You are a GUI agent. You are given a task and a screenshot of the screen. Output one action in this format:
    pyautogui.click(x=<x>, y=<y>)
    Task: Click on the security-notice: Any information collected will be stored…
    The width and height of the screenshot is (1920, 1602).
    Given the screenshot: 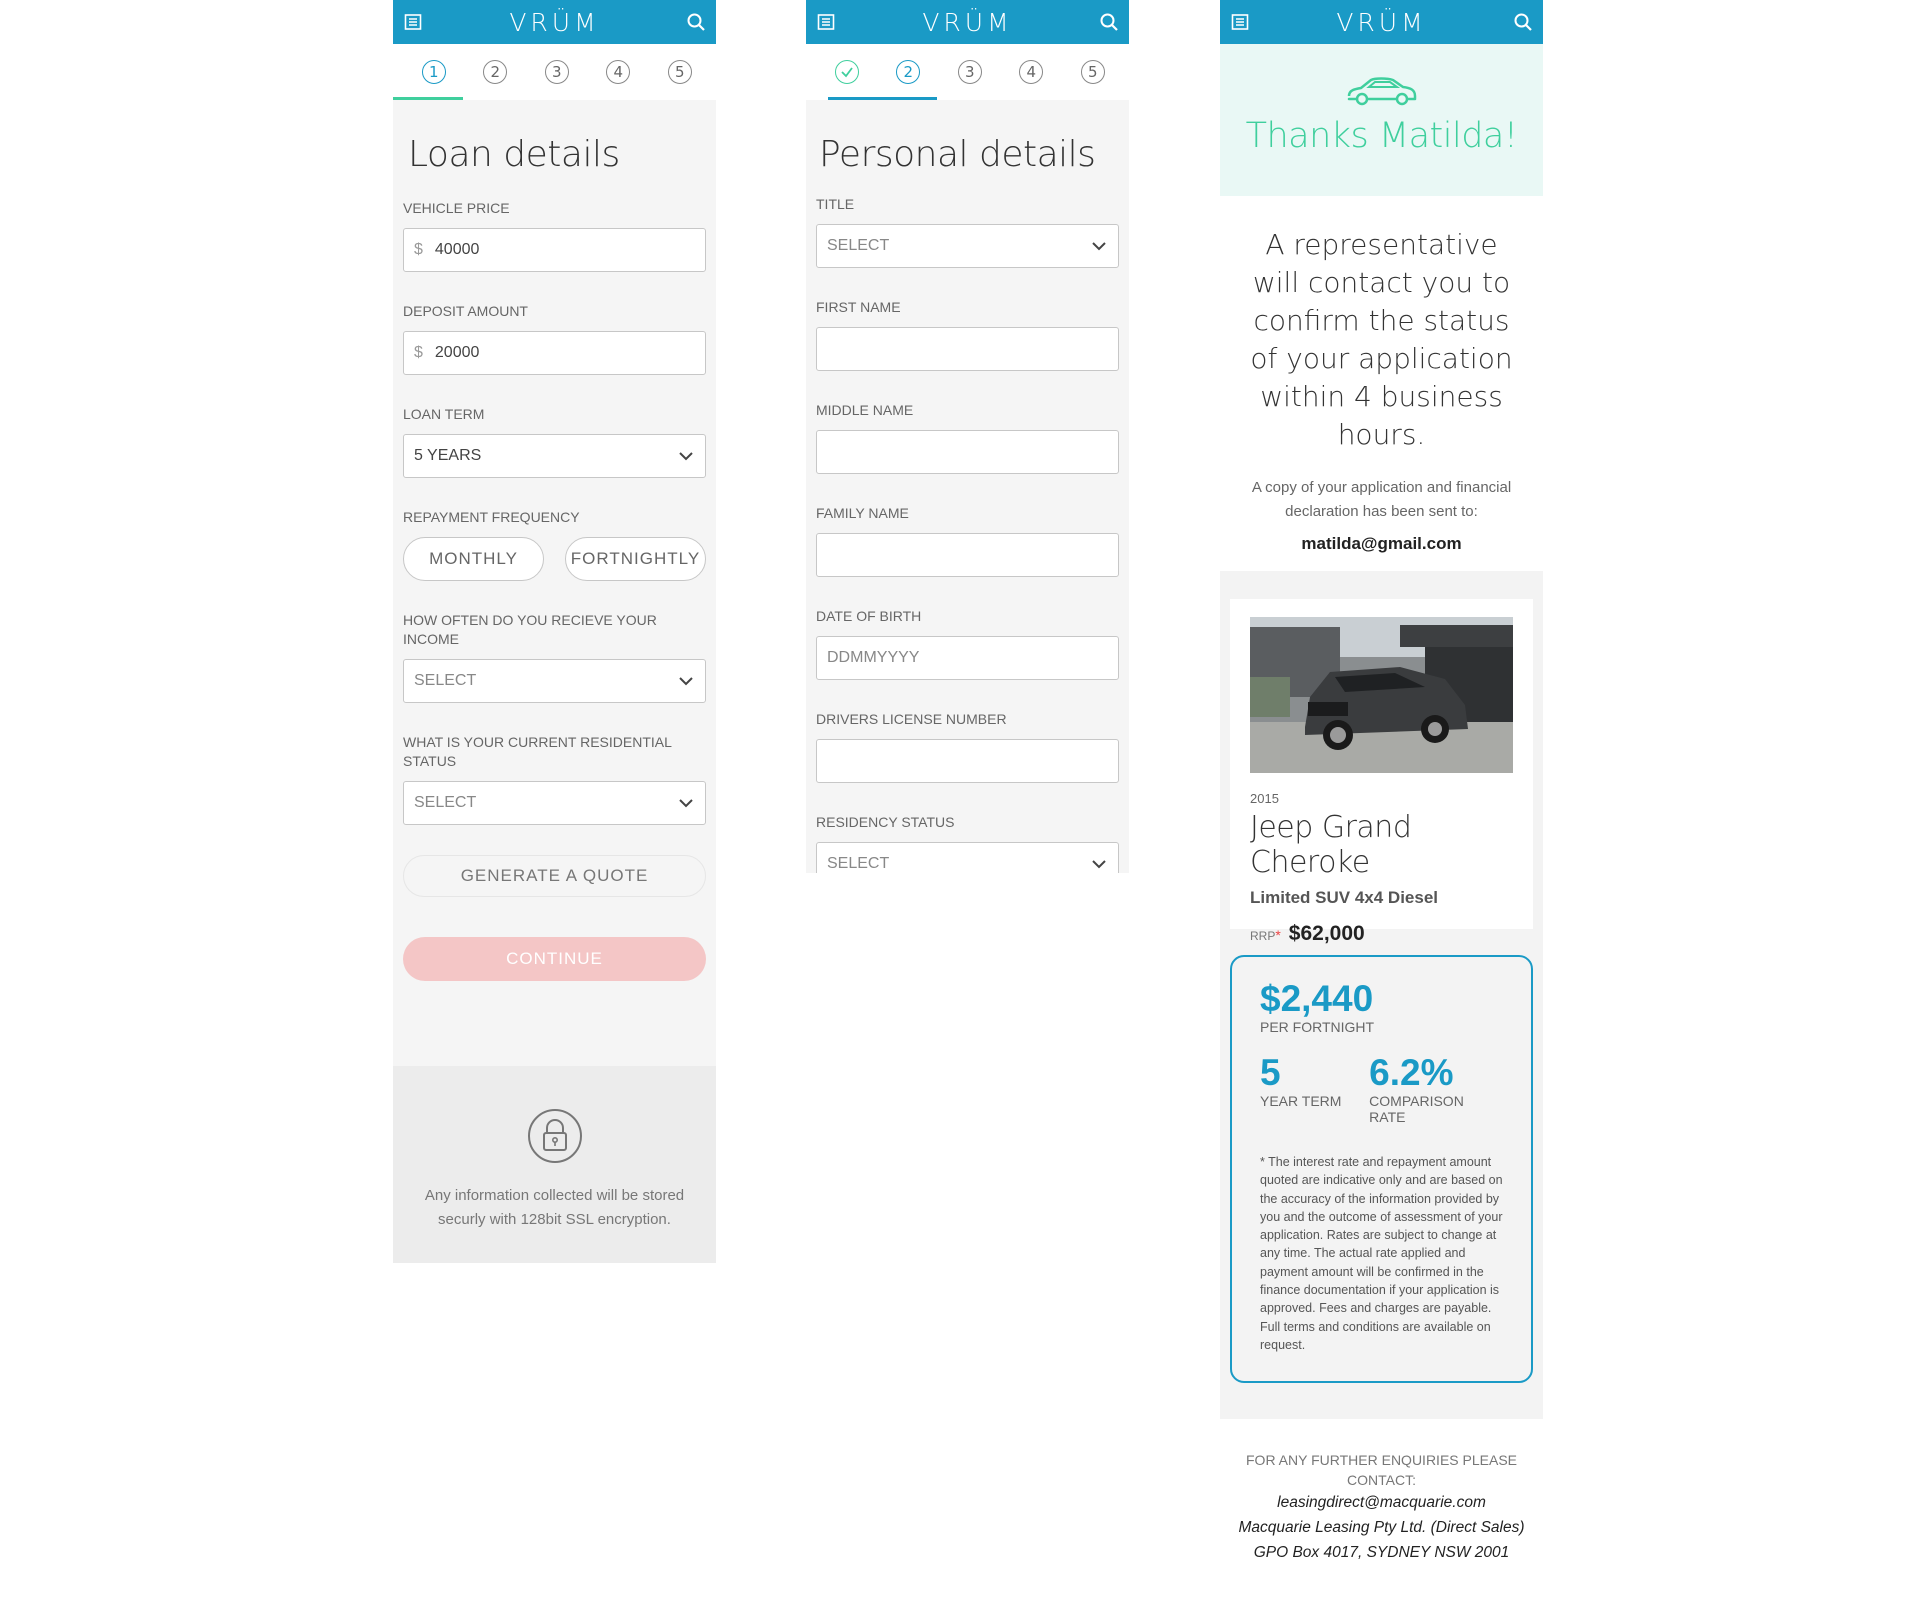 What is the action you would take?
    pyautogui.click(x=554, y=1164)
    